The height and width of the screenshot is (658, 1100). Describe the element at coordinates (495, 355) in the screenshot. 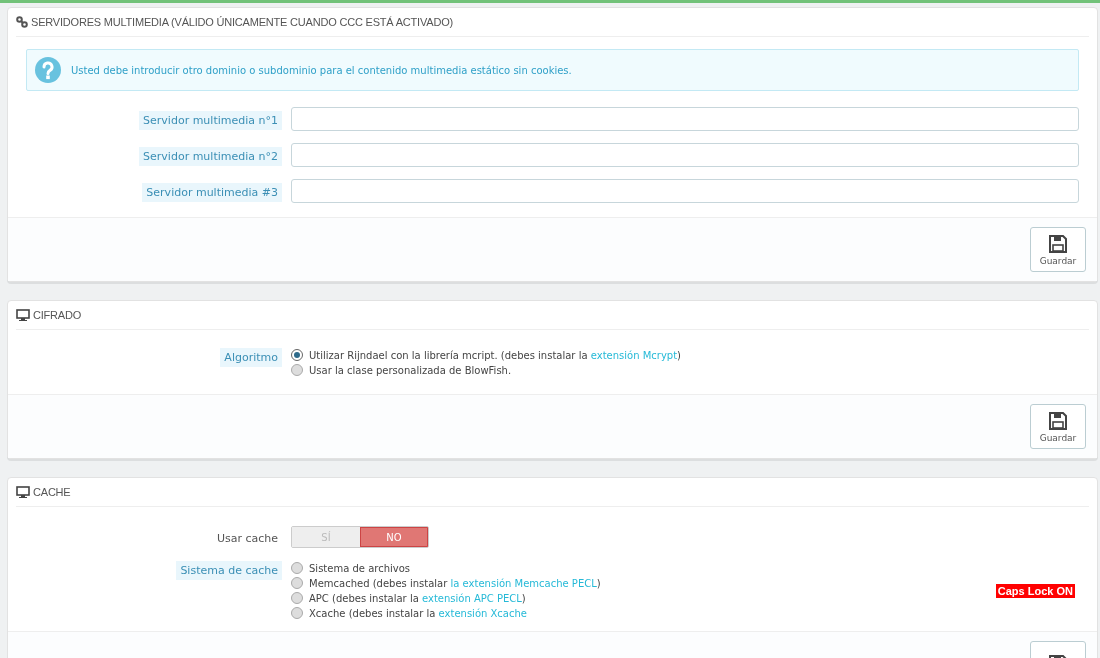

I see `option-label: Utilizar Rijndael con la librería mcript. (debes instalar la extensión Mcrypt)` at that location.